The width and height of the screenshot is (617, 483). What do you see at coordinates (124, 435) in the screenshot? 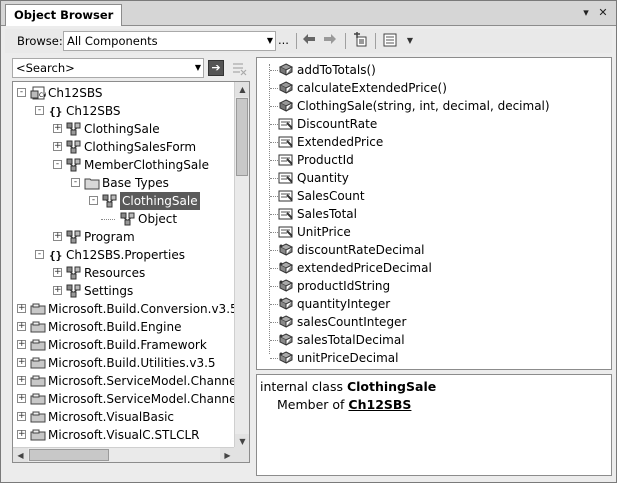
I see `tree-item: + Microsoft.VisualC.STLCLR` at bounding box center [124, 435].